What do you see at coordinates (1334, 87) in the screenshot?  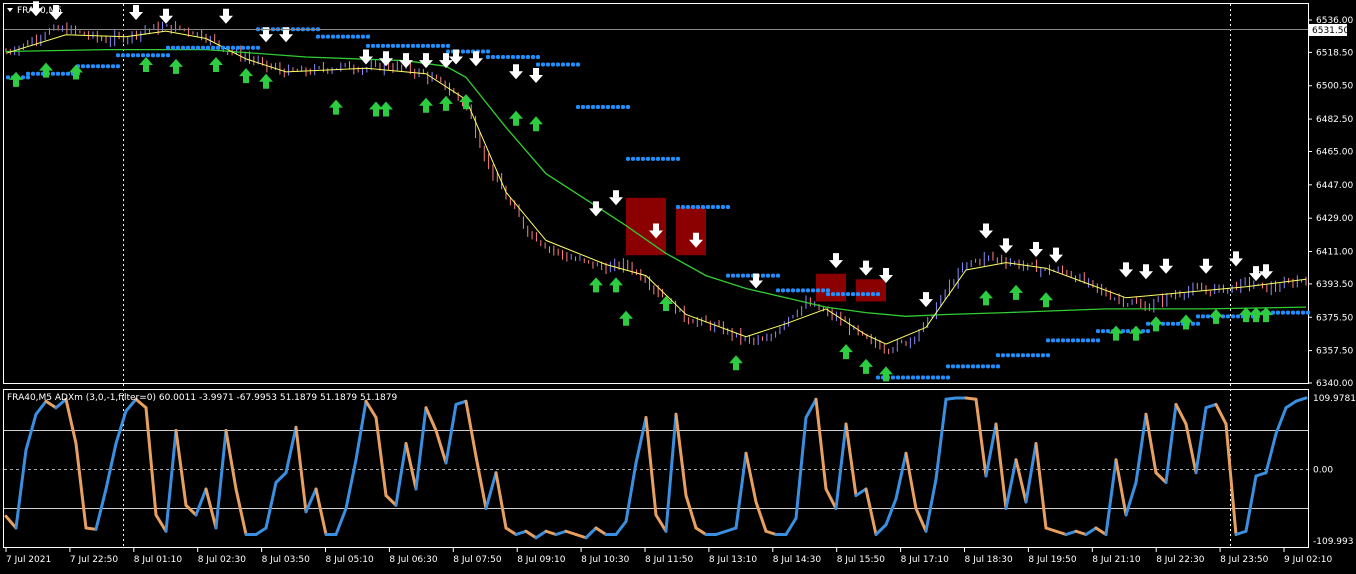 I see `price-tick-label: 6500.50` at bounding box center [1334, 87].